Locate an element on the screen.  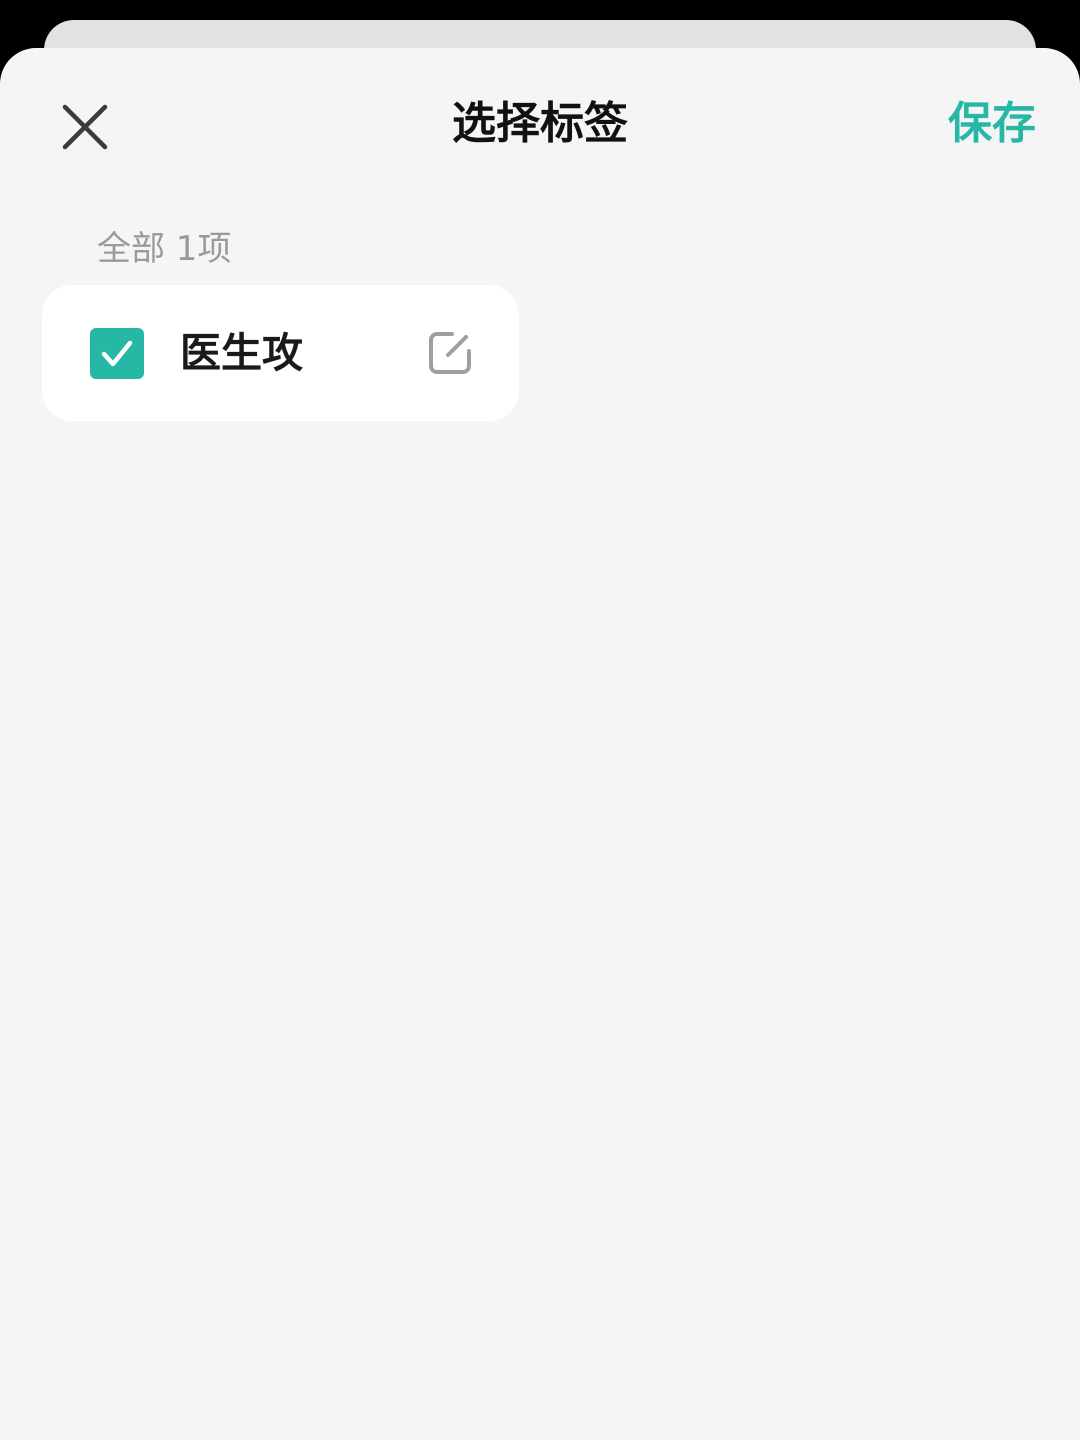
checkmark-icon is located at coordinates (117, 353).